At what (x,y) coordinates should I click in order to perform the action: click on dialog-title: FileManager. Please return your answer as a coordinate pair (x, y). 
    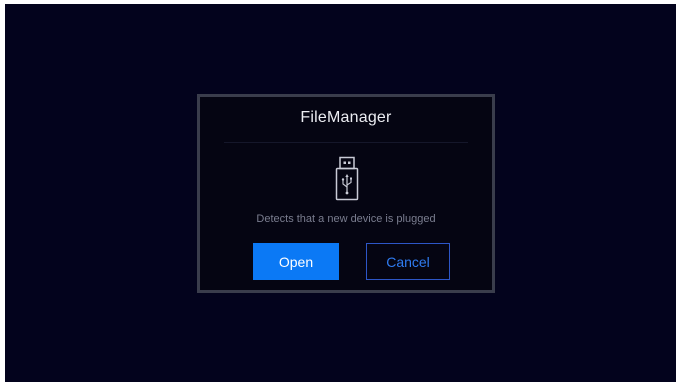
    Looking at the image, I should click on (346, 117).